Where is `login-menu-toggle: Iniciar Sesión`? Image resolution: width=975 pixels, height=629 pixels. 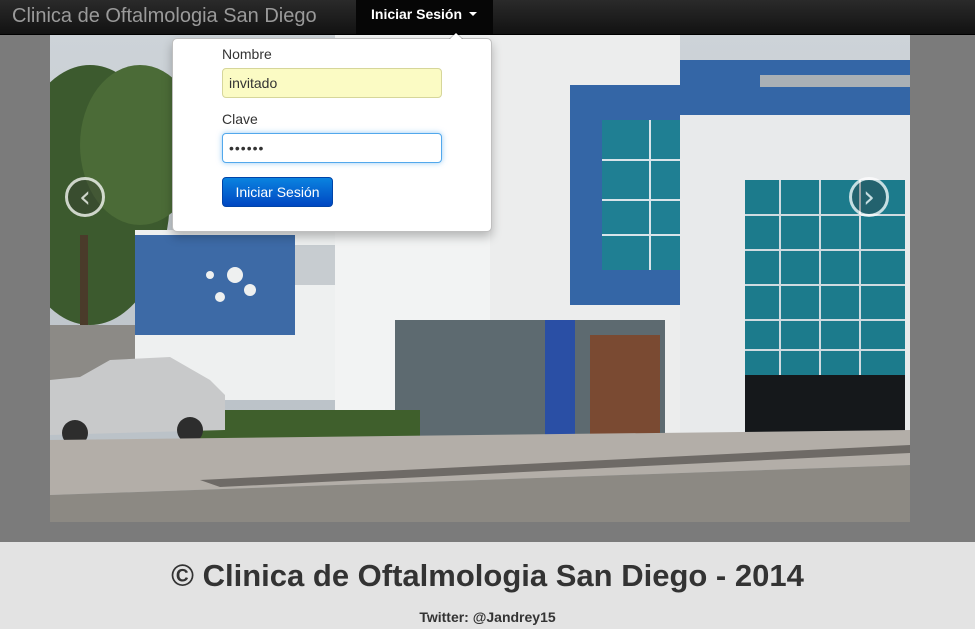
login-menu-toggle: Iniciar Sesión is located at coordinates (424, 17).